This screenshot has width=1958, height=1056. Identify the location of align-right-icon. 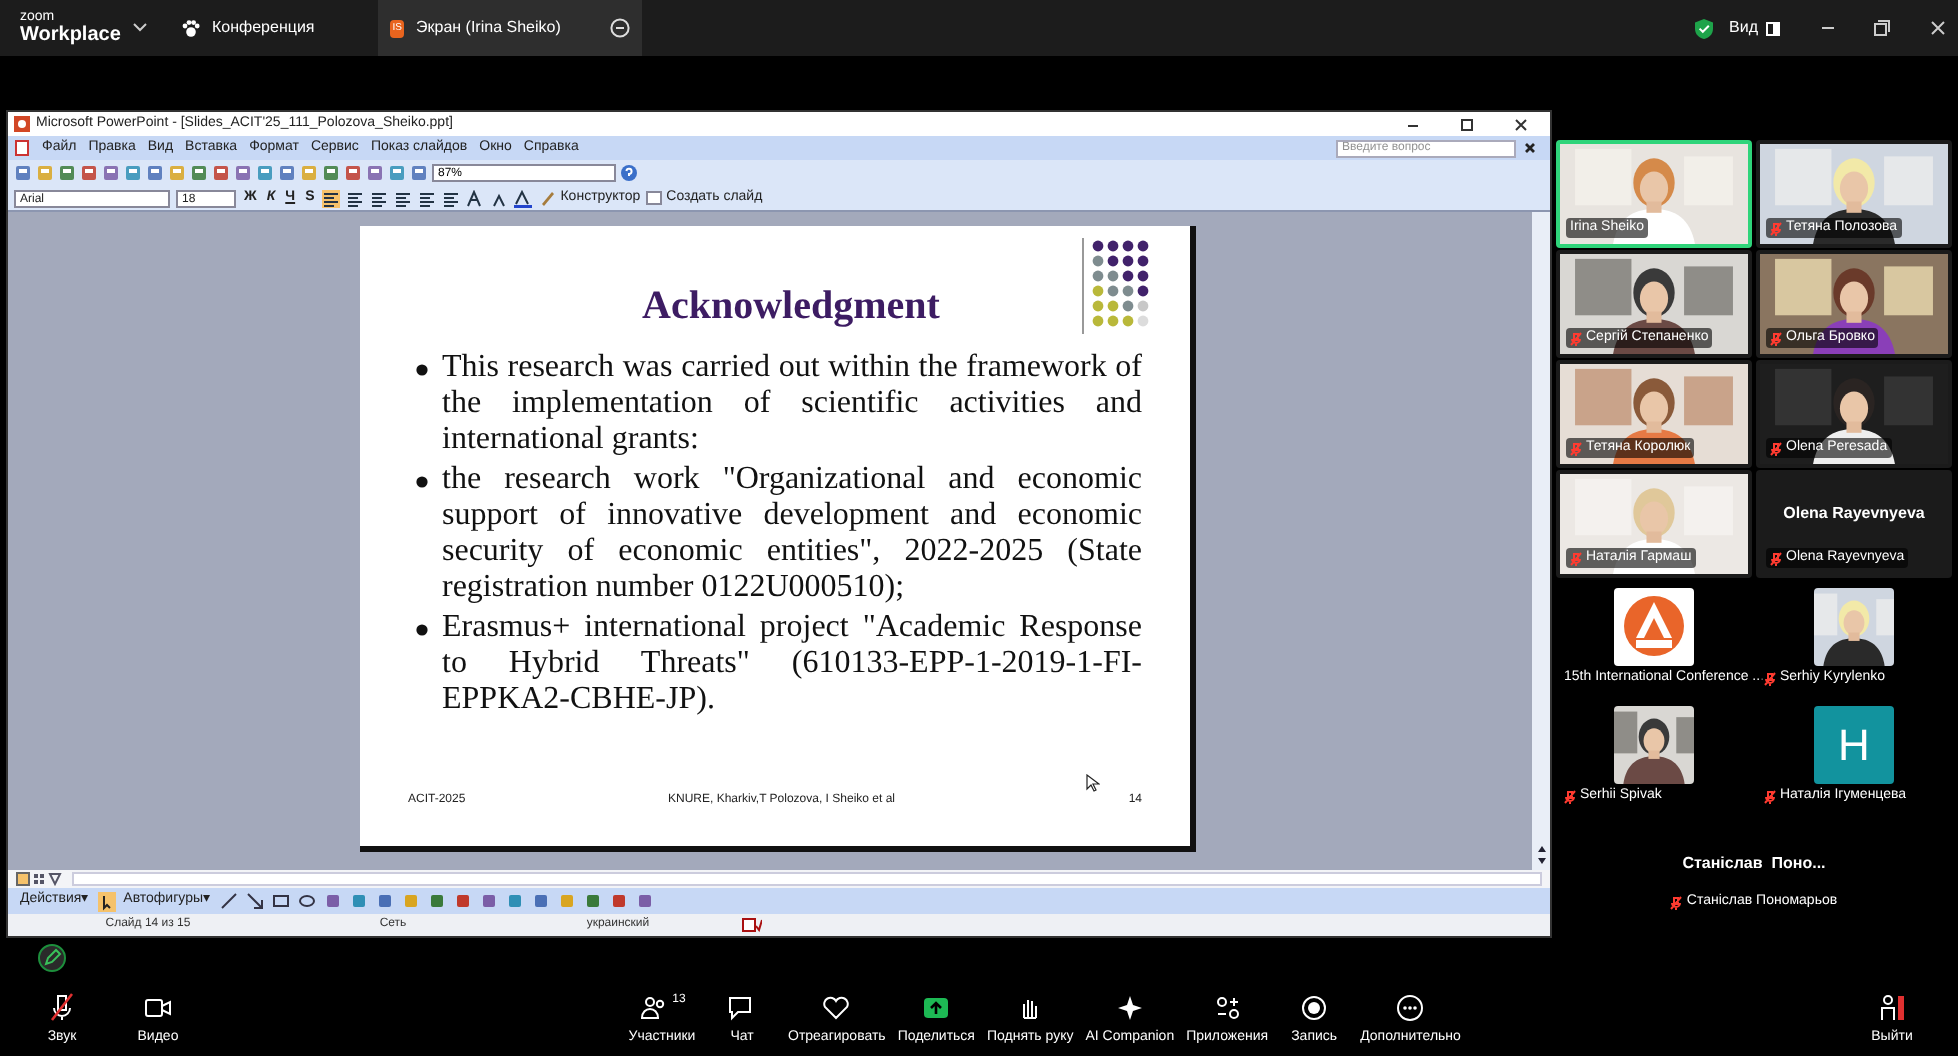
(379, 198).